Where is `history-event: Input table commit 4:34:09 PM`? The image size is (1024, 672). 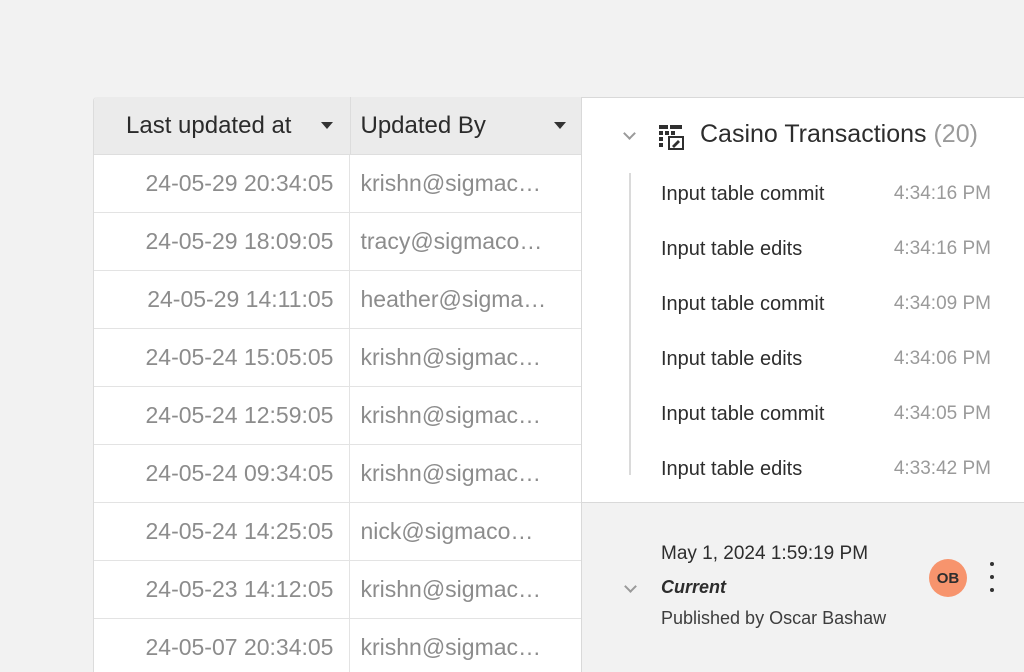 history-event: Input table commit 4:34:09 PM is located at coordinates (826, 304).